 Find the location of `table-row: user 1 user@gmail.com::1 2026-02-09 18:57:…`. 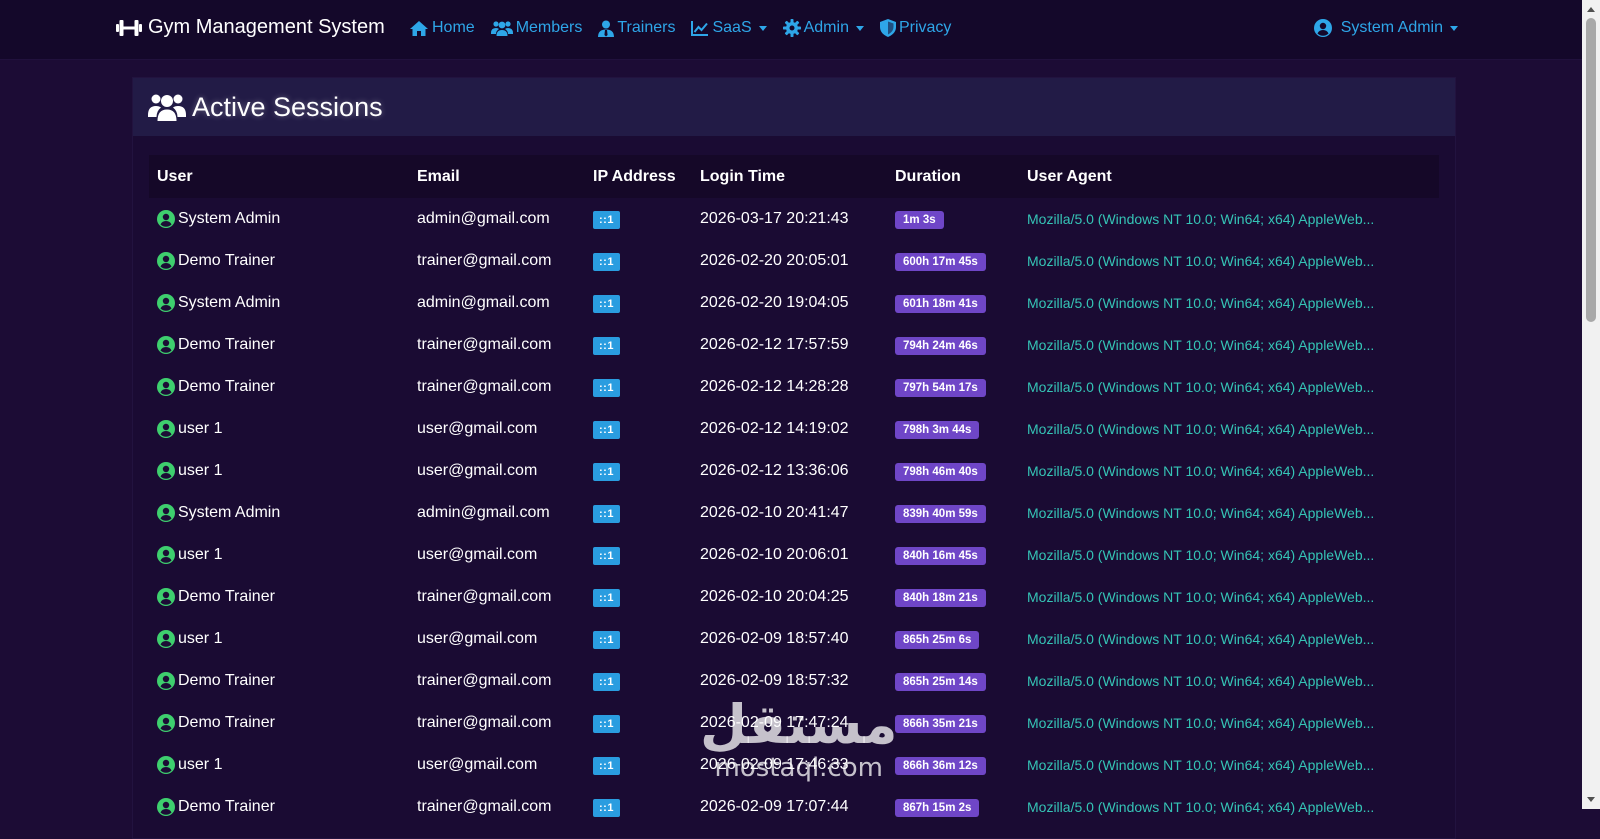

table-row: user 1 user@gmail.com::1 2026-02-09 18:57:… is located at coordinates (794, 639).